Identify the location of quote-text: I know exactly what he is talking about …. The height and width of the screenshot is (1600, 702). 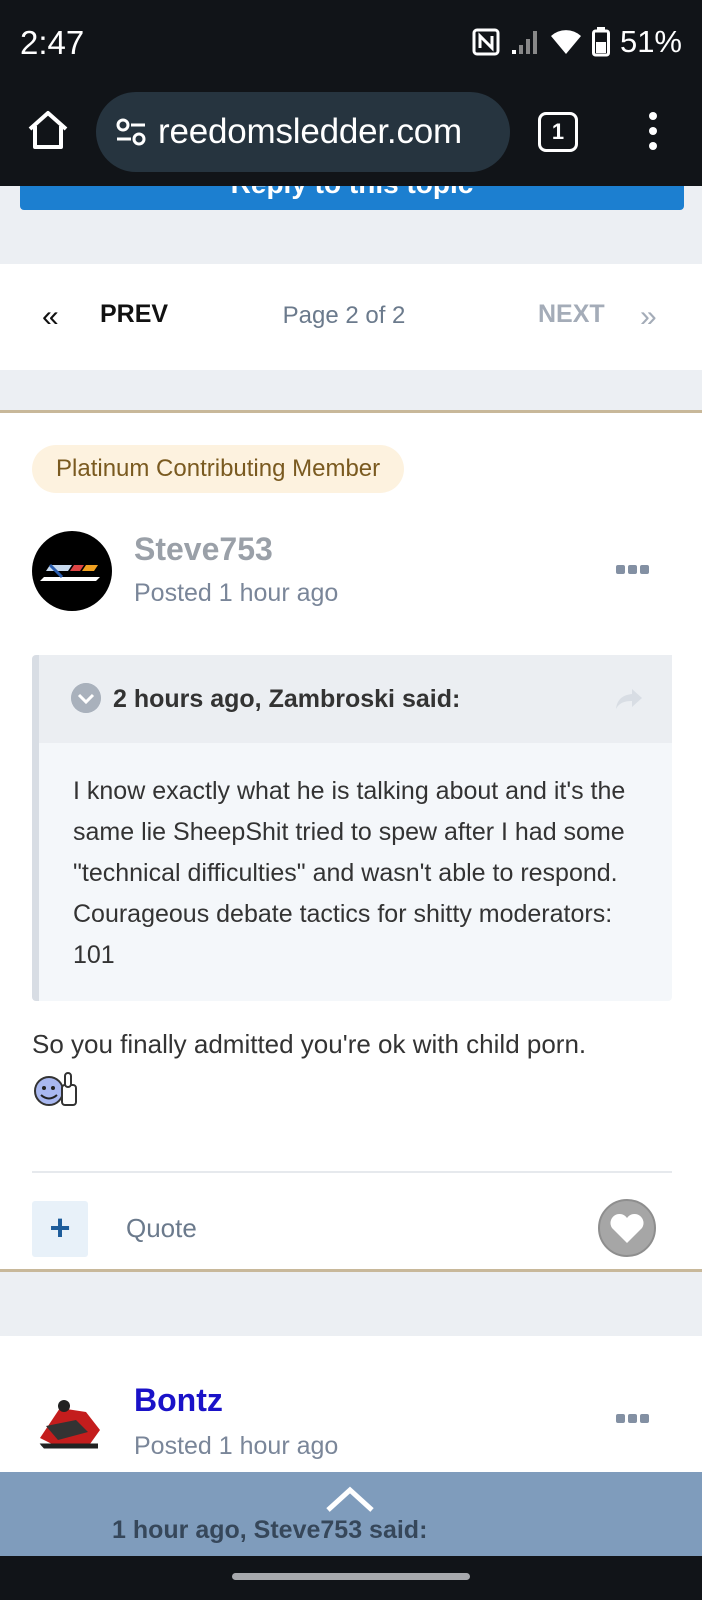
(349, 873).